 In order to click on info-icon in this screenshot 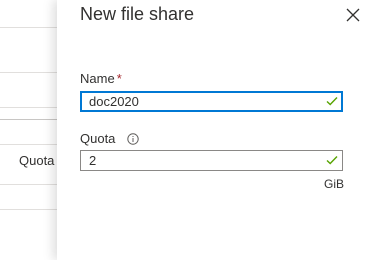, I will do `click(133, 138)`.